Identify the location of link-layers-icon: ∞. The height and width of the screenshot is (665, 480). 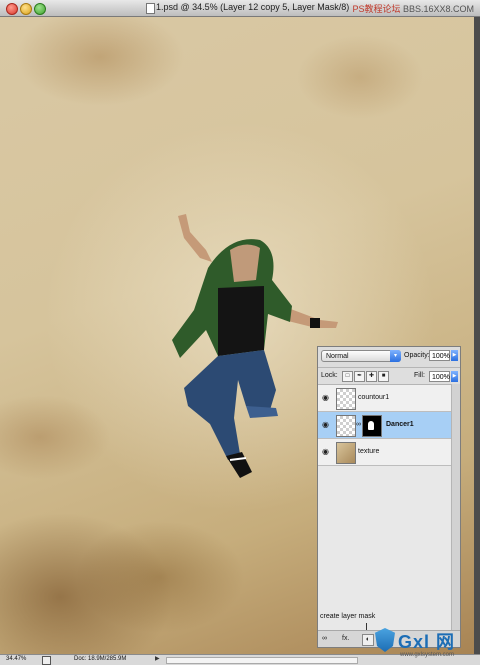
(324, 639).